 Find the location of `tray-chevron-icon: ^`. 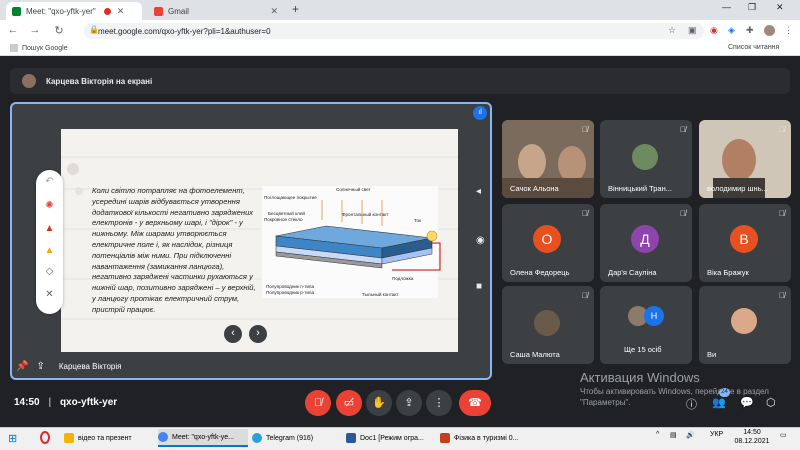

tray-chevron-icon: ^ is located at coordinates (657, 434).